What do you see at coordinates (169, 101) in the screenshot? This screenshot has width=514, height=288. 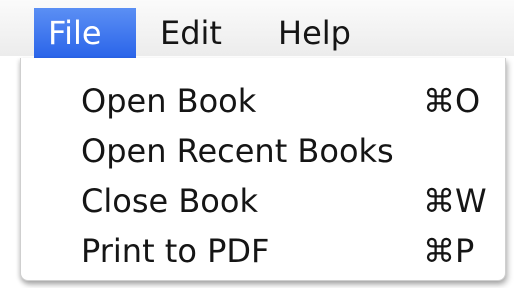 I see `menu-item-label: Open Book` at bounding box center [169, 101].